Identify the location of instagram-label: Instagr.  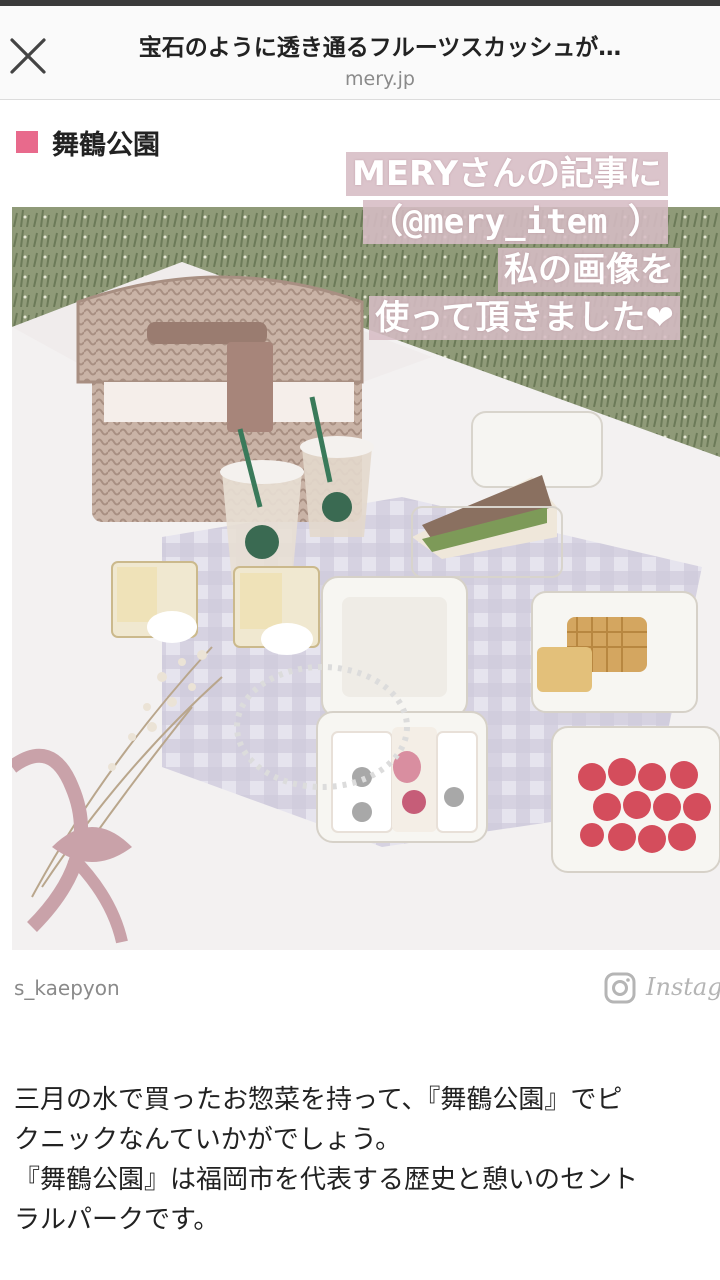
(683, 987).